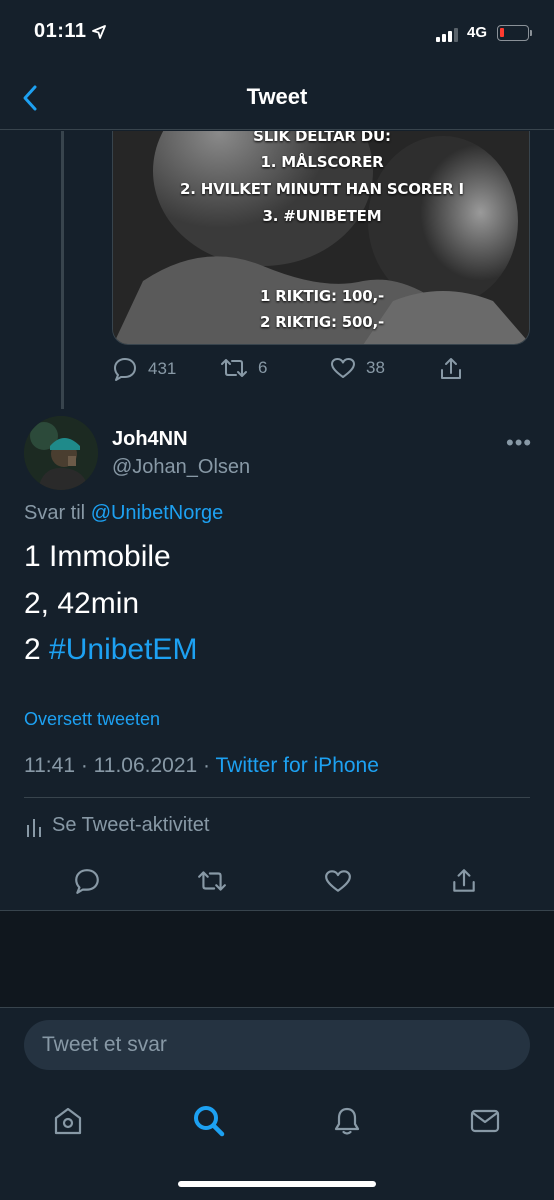 The height and width of the screenshot is (1200, 554). I want to click on reply-input: Tweet et svar, so click(277, 1045).